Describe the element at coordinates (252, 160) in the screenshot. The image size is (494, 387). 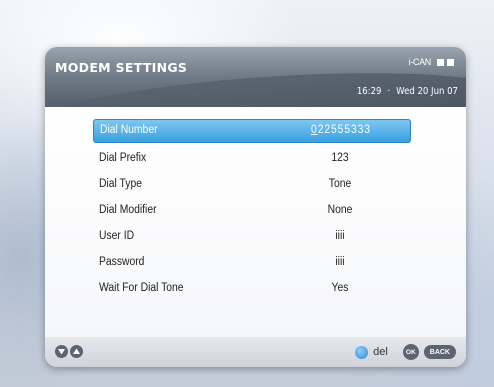
I see `dial-prefix-row: Dial Prefix 123` at that location.